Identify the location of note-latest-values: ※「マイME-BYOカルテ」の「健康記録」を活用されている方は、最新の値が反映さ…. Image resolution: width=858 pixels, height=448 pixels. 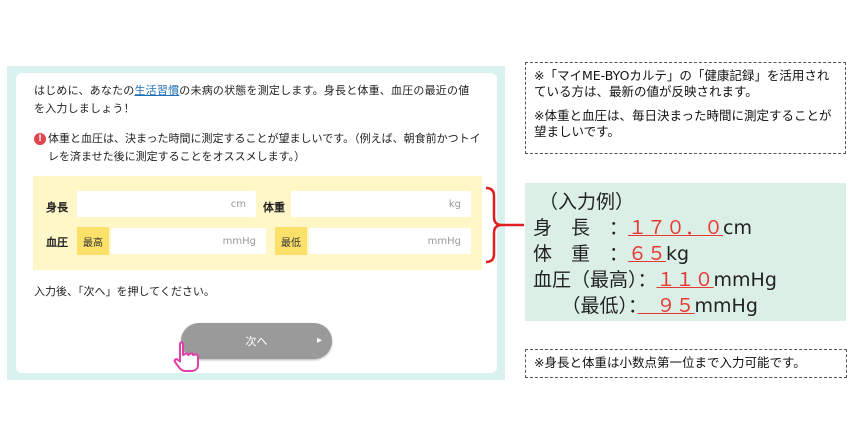
(682, 83).